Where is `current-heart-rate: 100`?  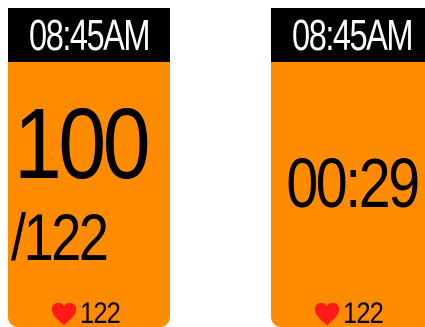 current-heart-rate: 100 is located at coordinates (82, 144).